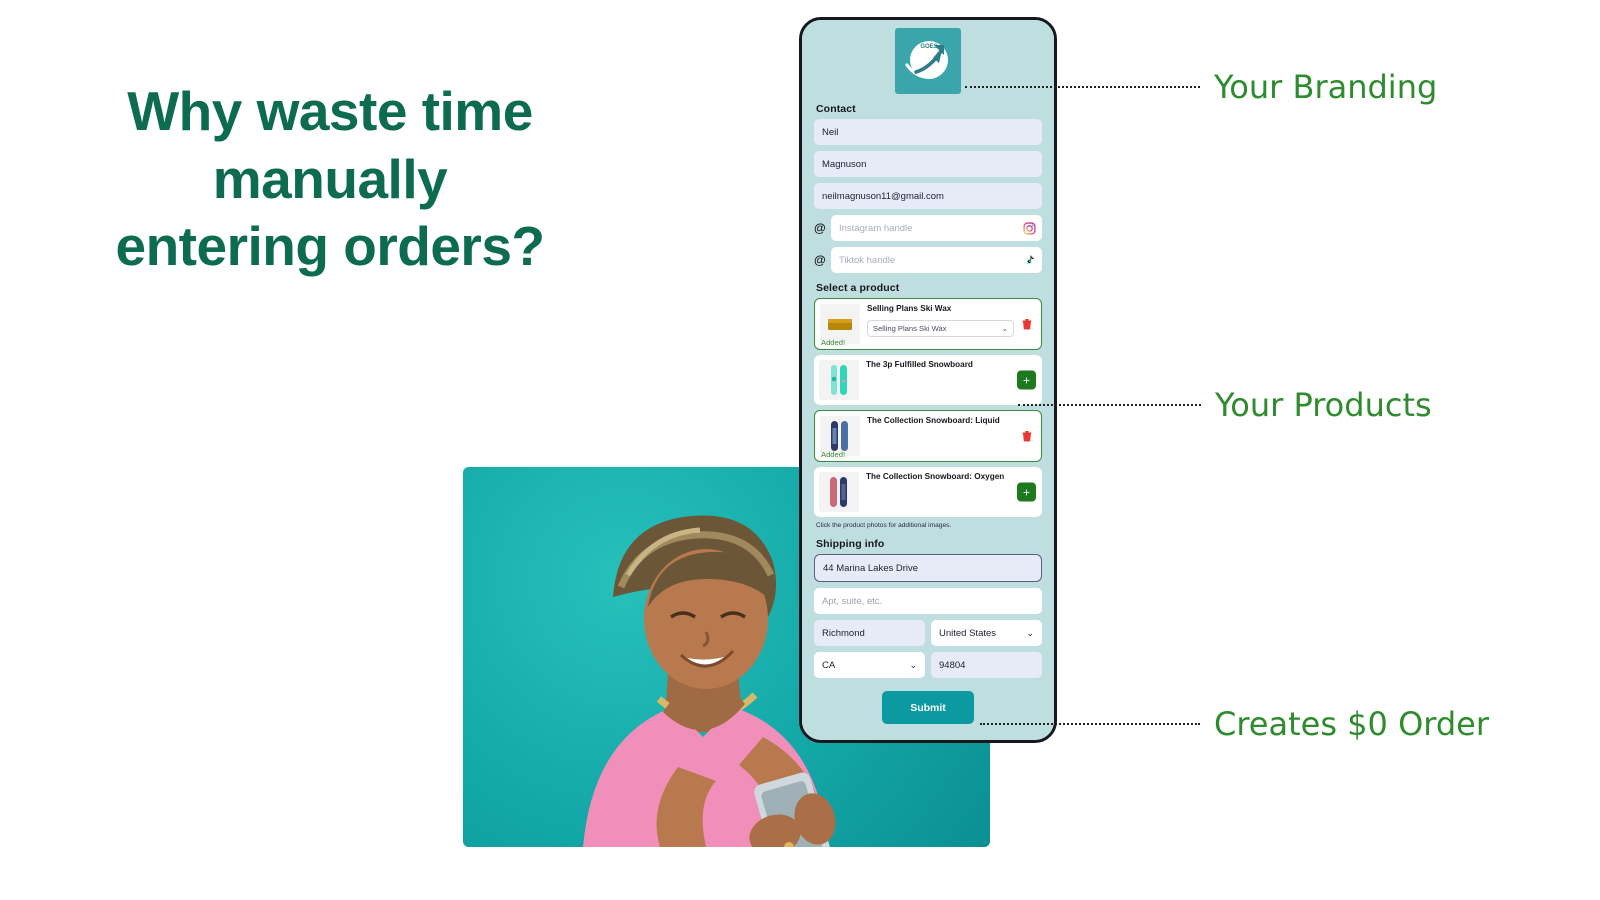 This screenshot has width=1600, height=900. Describe the element at coordinates (928, 568) in the screenshot. I see `address-line1-field: 44 Marina Lakes Drive` at that location.